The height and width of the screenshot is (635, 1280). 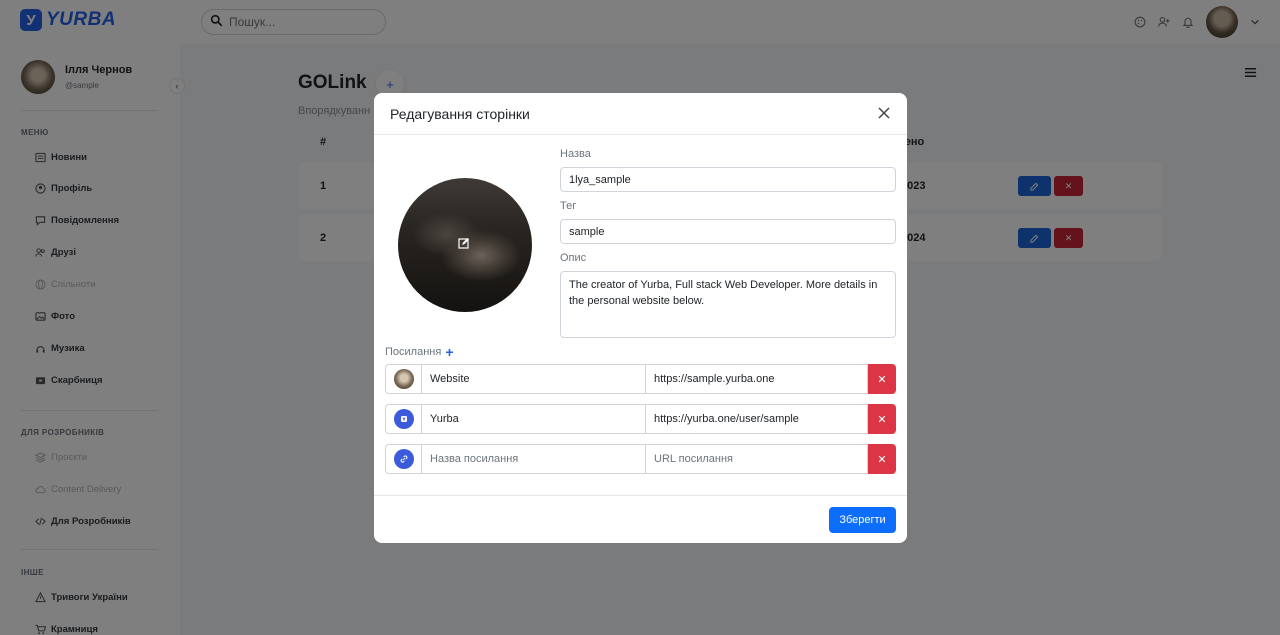 I want to click on modal-footer: Зберегти, so click(x=640, y=519).